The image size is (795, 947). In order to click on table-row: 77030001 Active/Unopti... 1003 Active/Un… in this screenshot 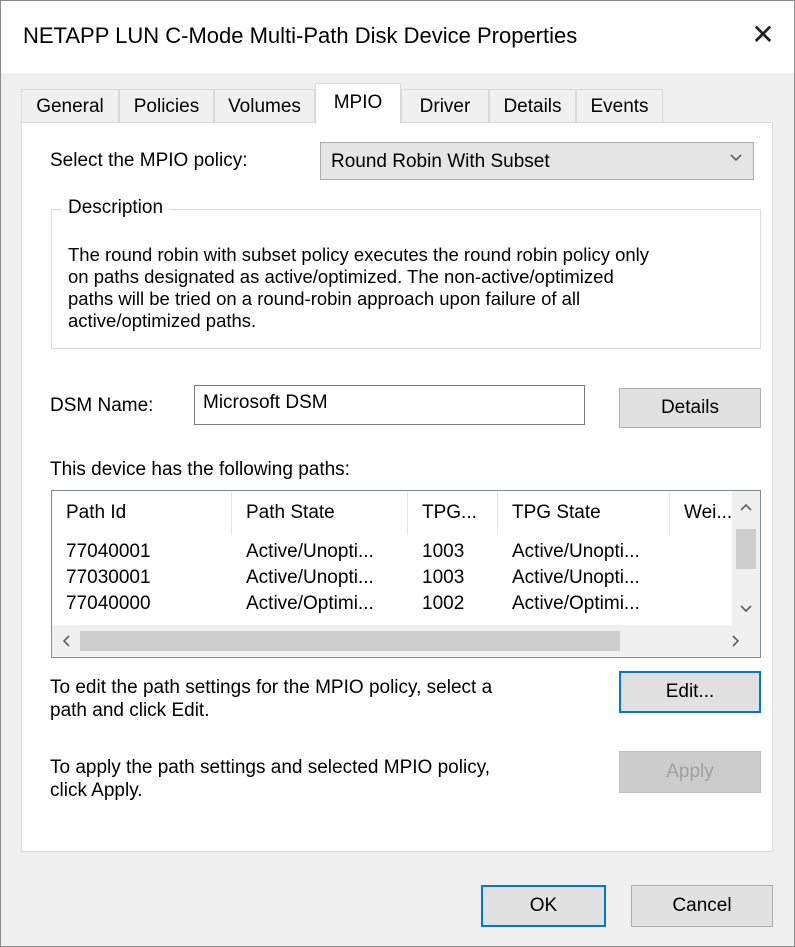, I will do `click(392, 578)`.